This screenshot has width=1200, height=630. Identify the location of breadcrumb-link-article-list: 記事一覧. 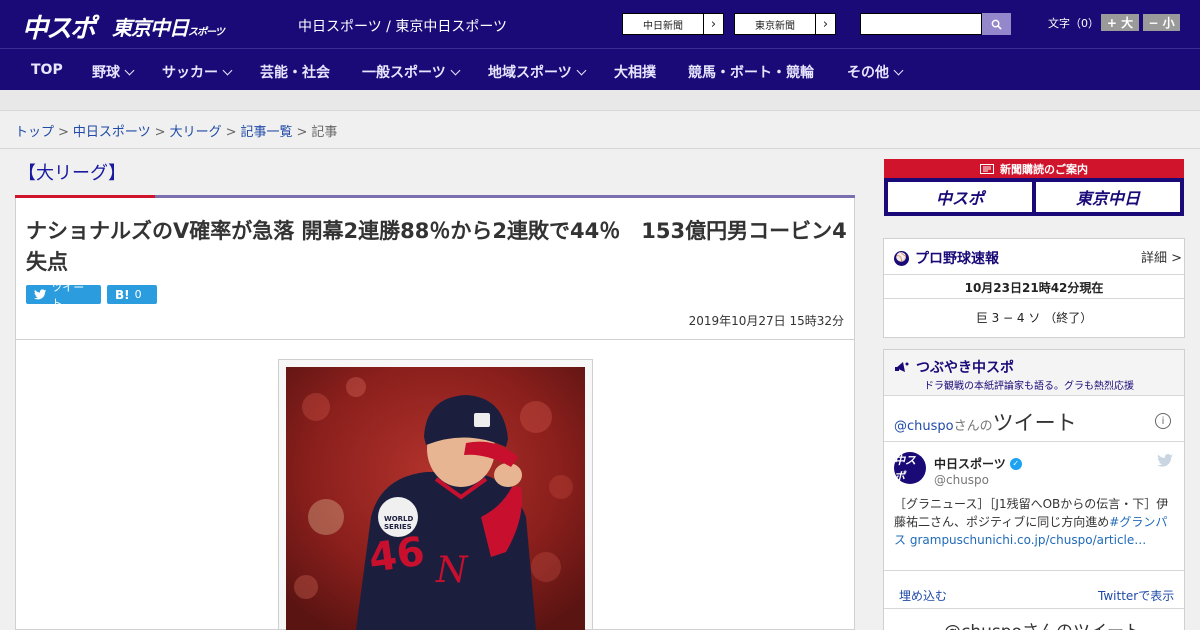
(267, 132).